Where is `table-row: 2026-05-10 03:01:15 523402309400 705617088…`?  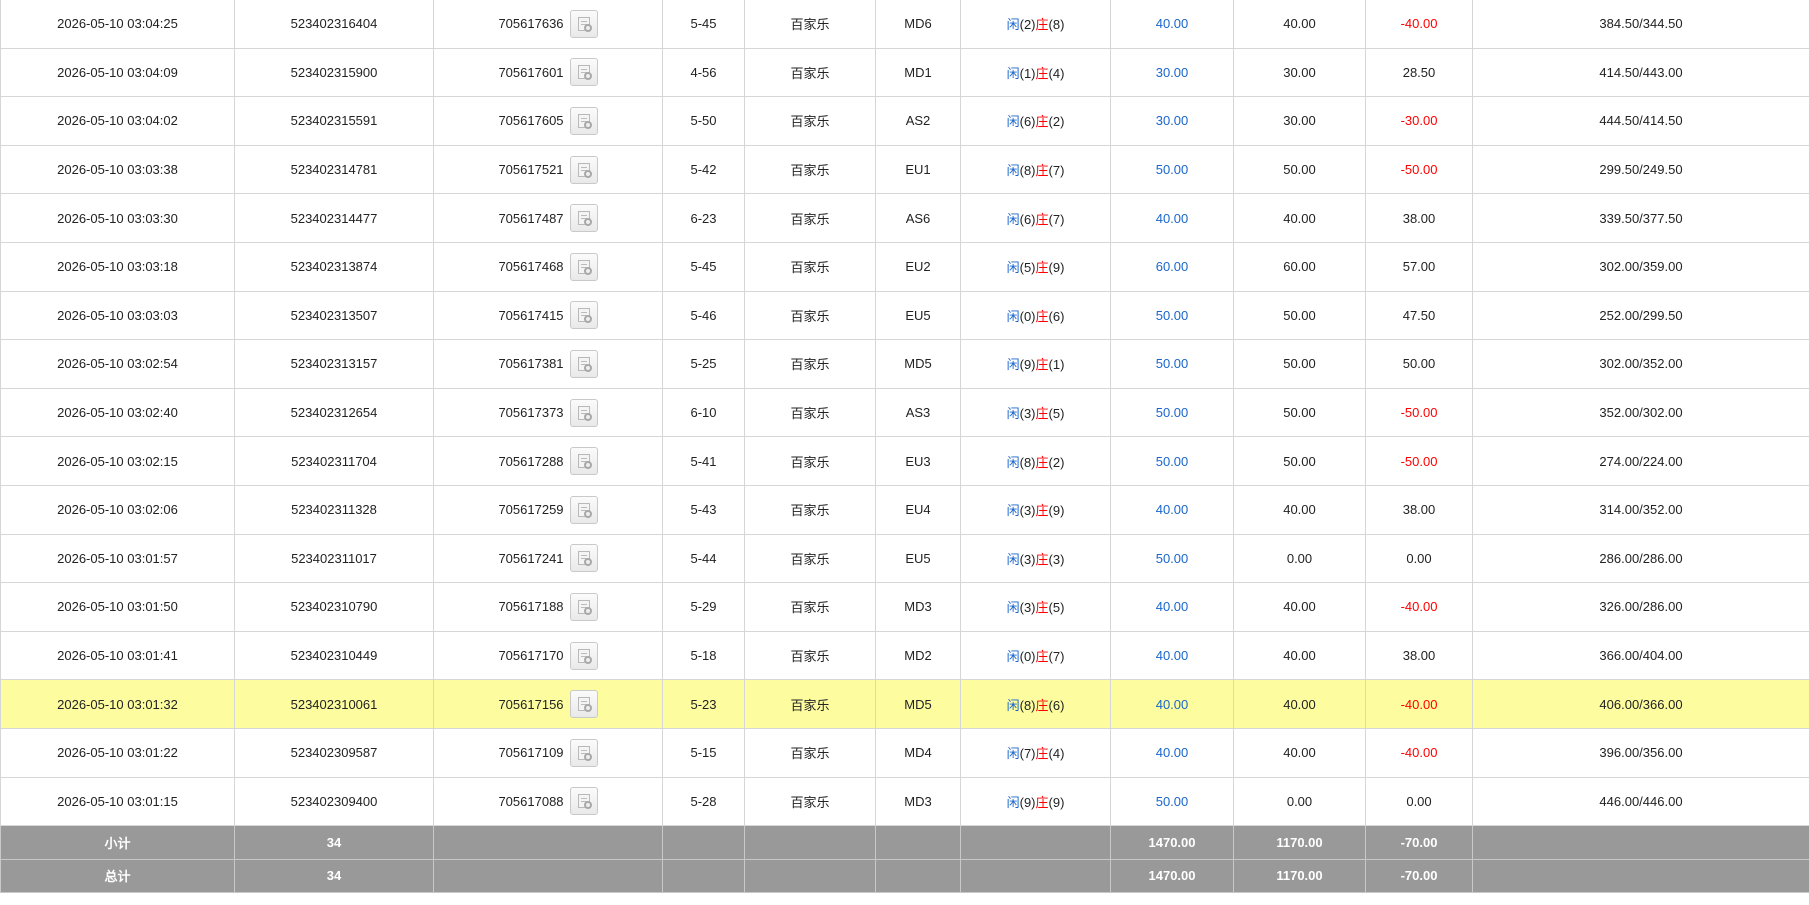
table-row: 2026-05-10 03:01:15 523402309400 705617088… is located at coordinates (904, 801).